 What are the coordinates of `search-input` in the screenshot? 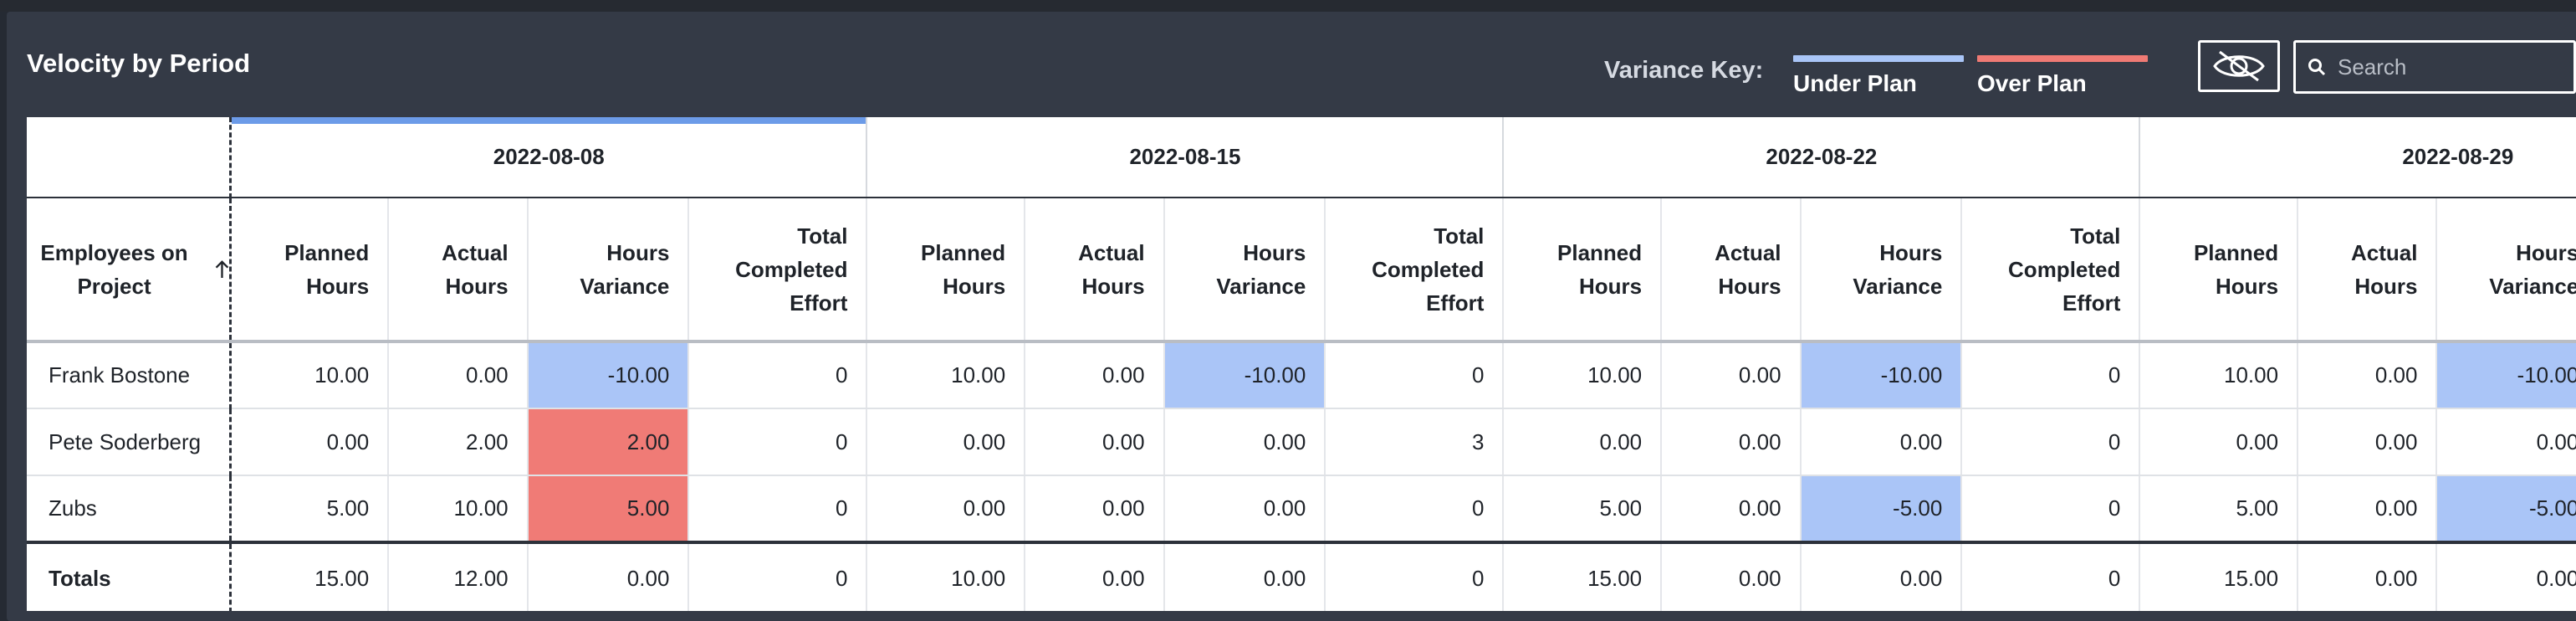 It's located at (2446, 67).